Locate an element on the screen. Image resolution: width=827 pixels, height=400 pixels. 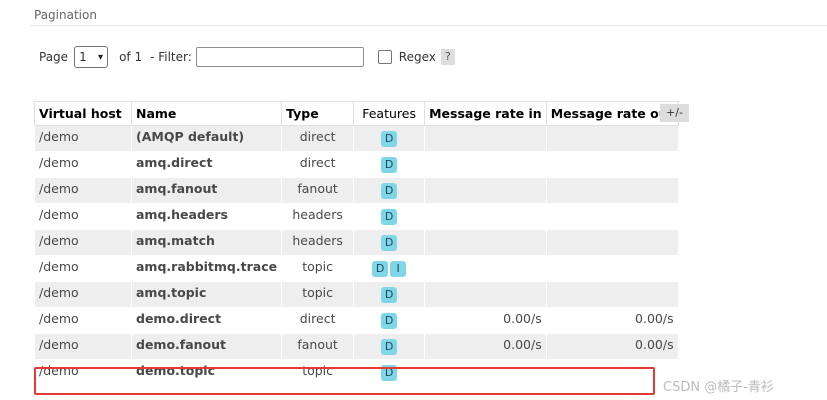
exchange-name-link: amq.direct is located at coordinates (206, 164).